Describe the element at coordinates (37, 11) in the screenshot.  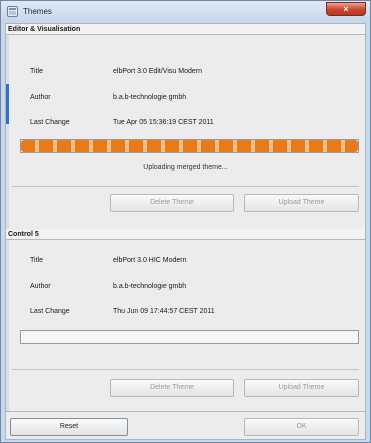
I see `window-title: Themes` at that location.